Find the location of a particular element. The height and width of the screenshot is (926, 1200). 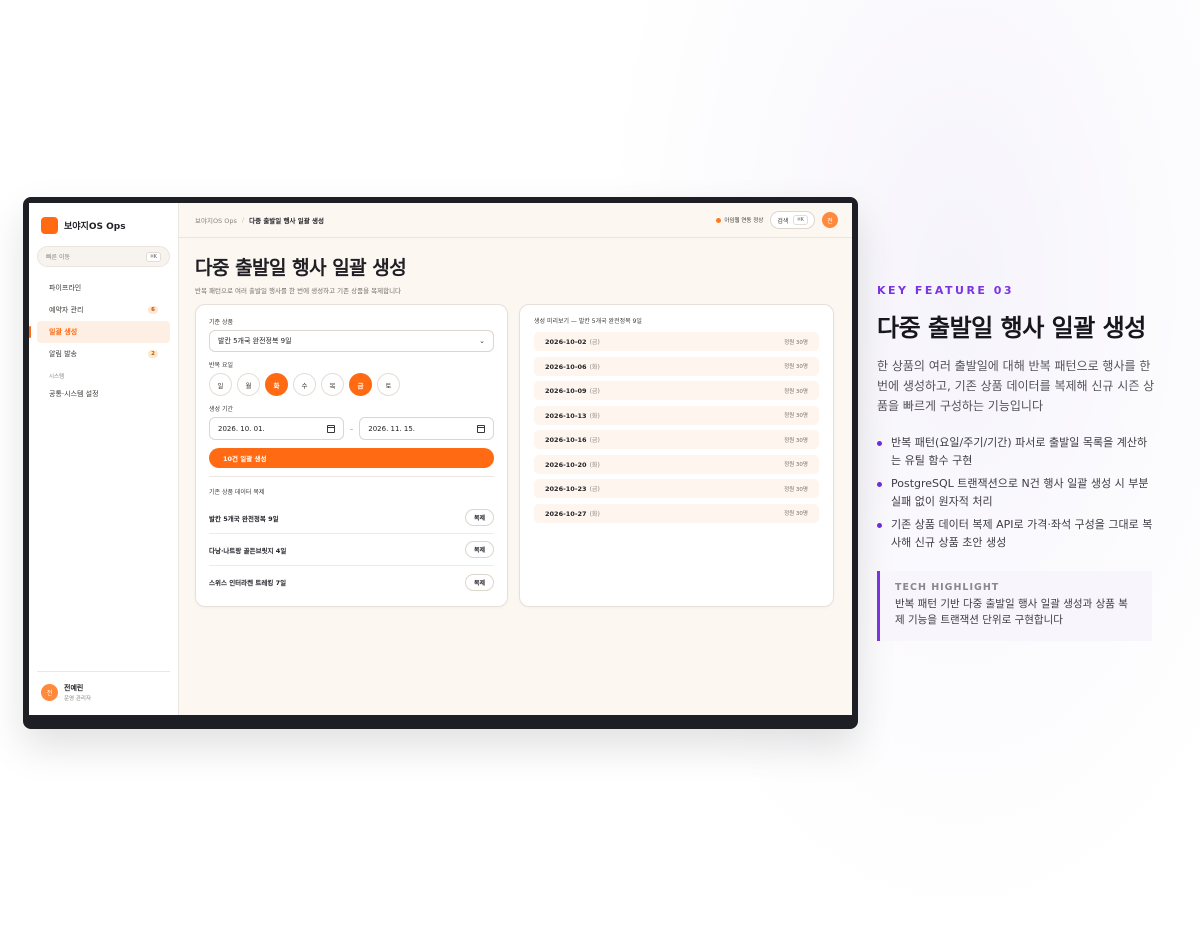

day-toggle-wed: 수 is located at coordinates (304, 384).